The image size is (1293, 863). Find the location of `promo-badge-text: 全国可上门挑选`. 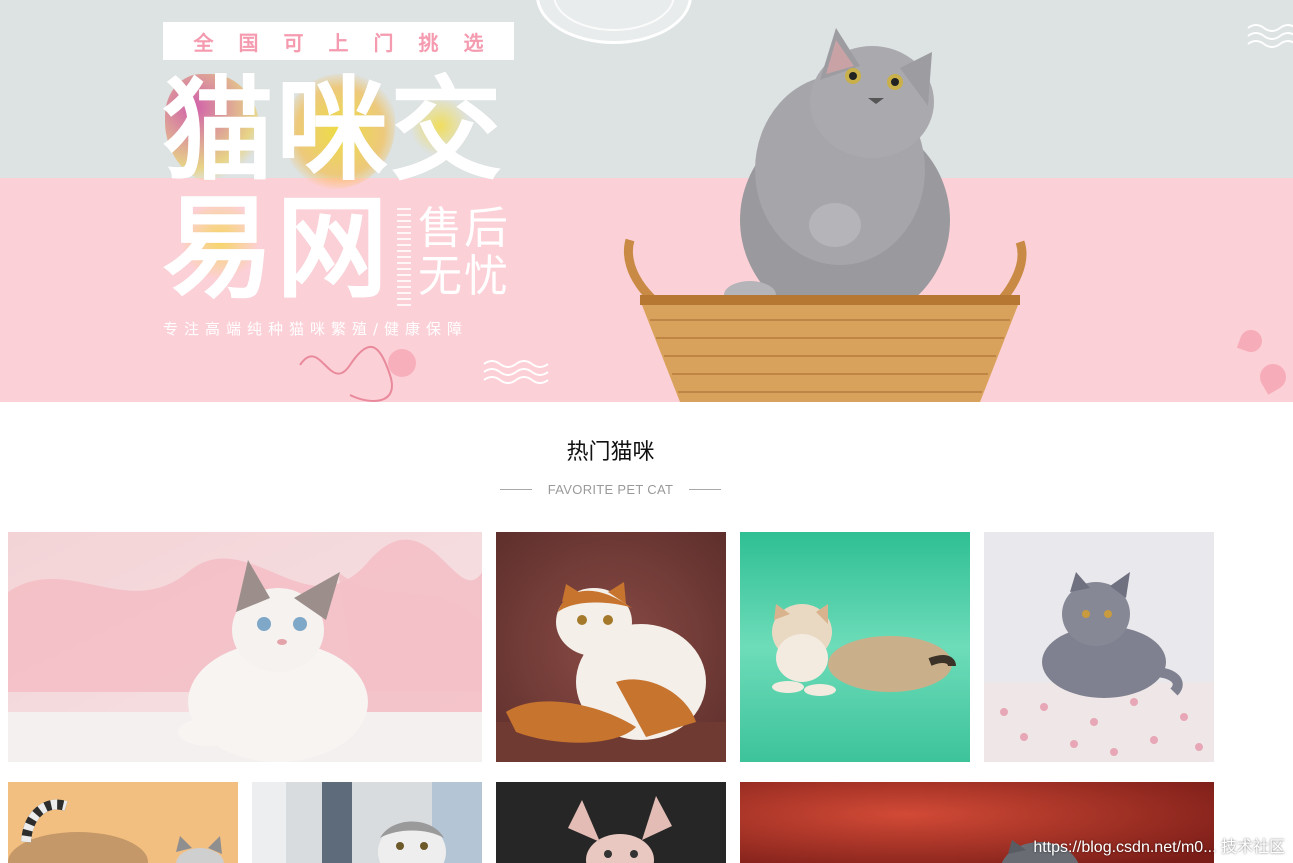

promo-badge-text: 全国可上门挑选 is located at coordinates (351, 42).